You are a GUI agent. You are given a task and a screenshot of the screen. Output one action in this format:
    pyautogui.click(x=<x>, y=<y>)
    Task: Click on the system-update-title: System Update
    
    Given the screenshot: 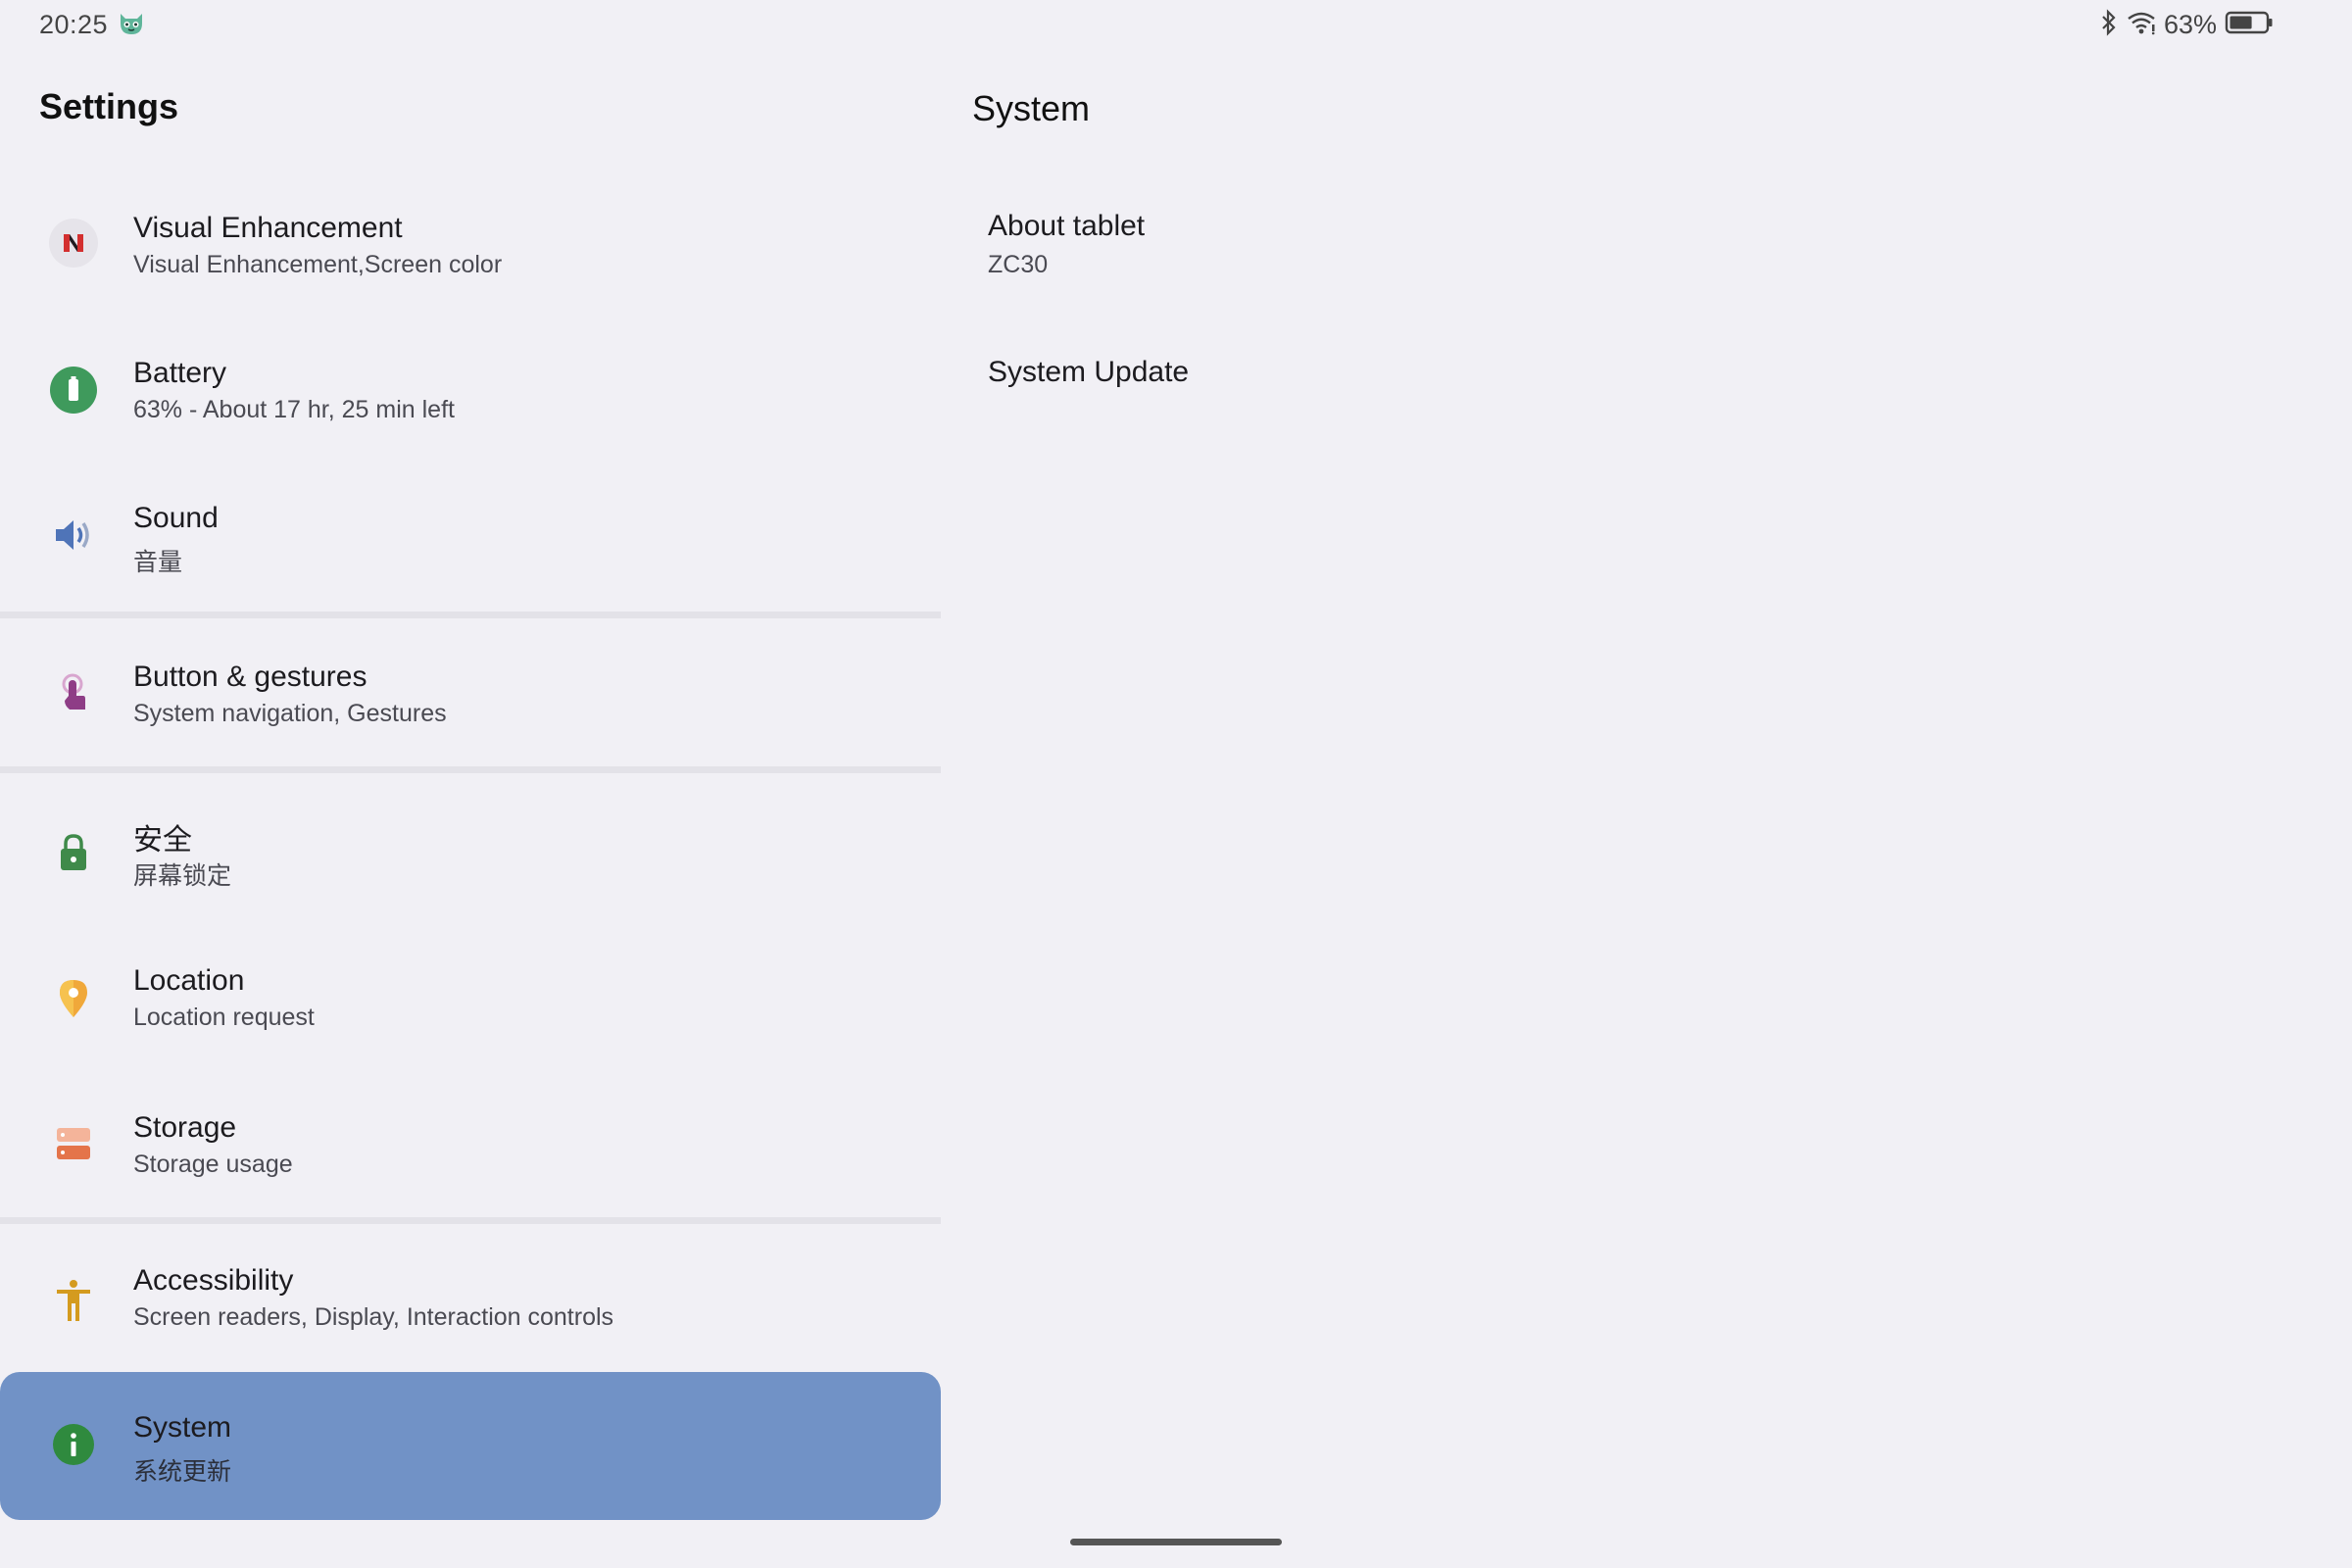 What is the action you would take?
    pyautogui.click(x=1089, y=372)
    